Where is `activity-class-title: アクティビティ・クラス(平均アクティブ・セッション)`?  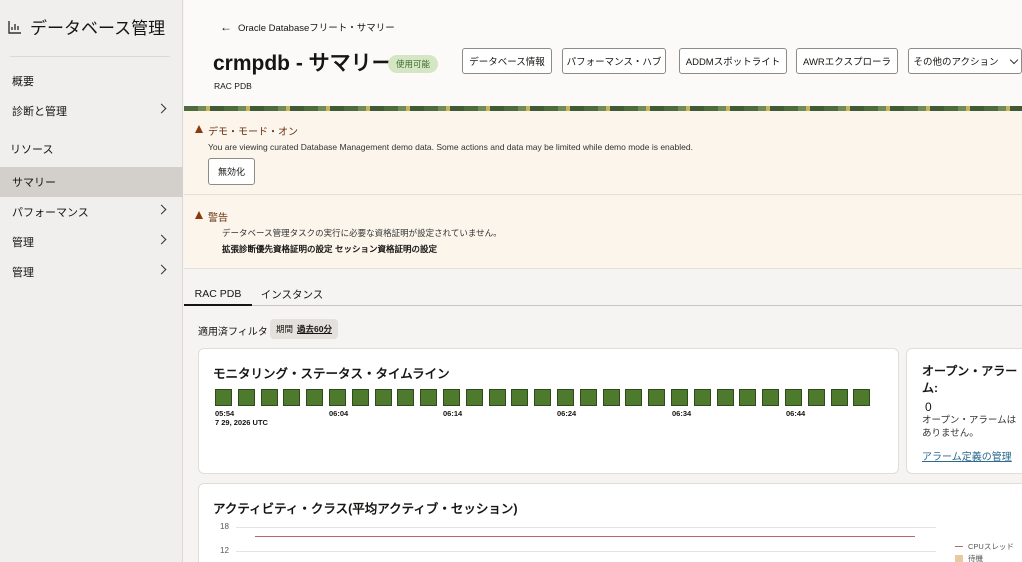
activity-class-title: アクティビティ・クラス(平均アクティブ・セッション) is located at coordinates (365, 509).